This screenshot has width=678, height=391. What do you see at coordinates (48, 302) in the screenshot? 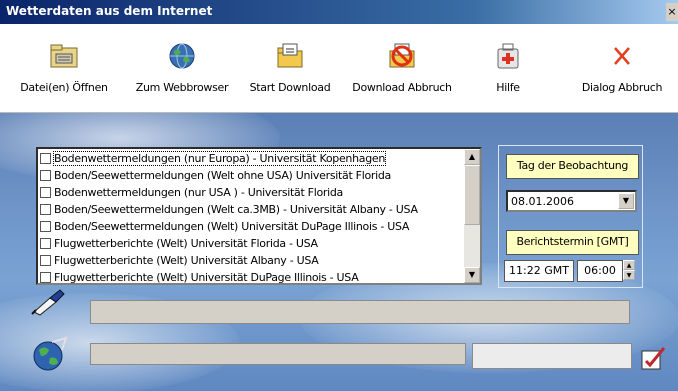
I see `pen-icon` at bounding box center [48, 302].